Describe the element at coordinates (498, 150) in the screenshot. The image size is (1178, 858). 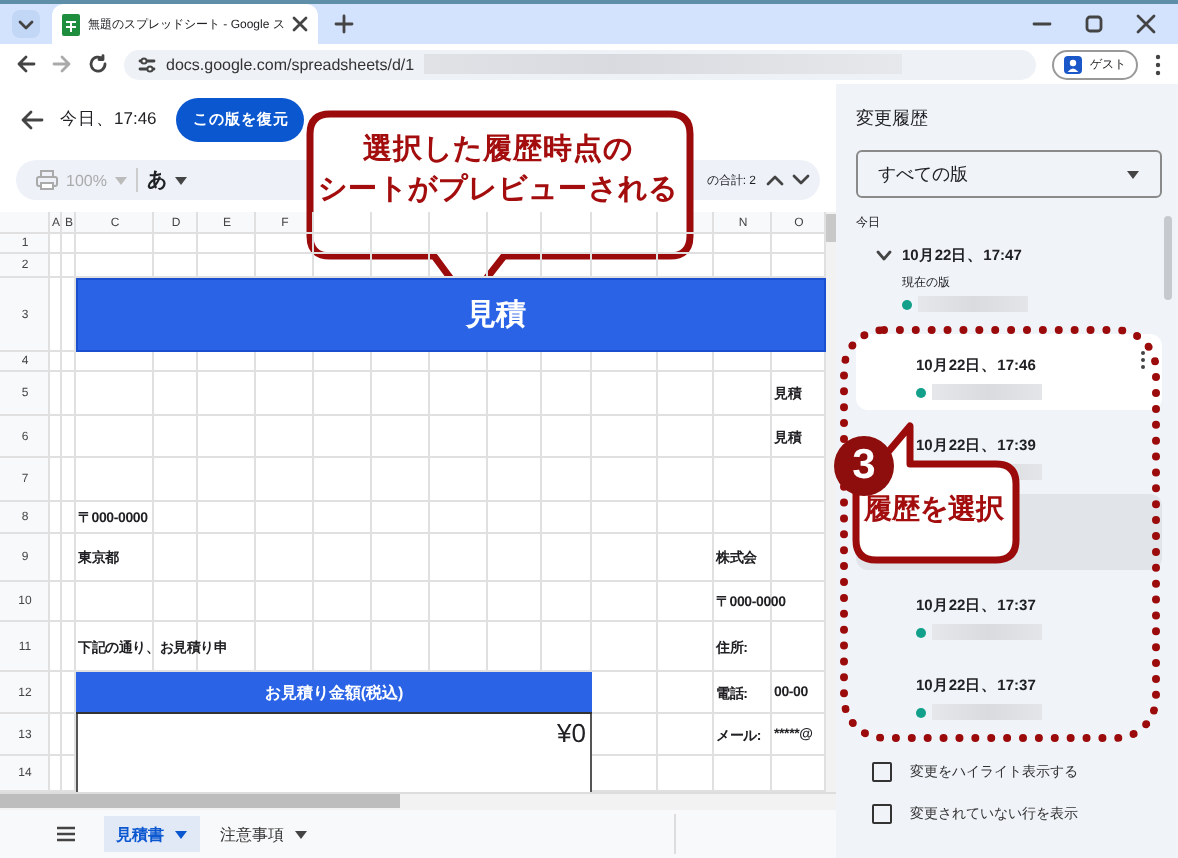
I see `callout-text: 選択した履歴時点の` at that location.